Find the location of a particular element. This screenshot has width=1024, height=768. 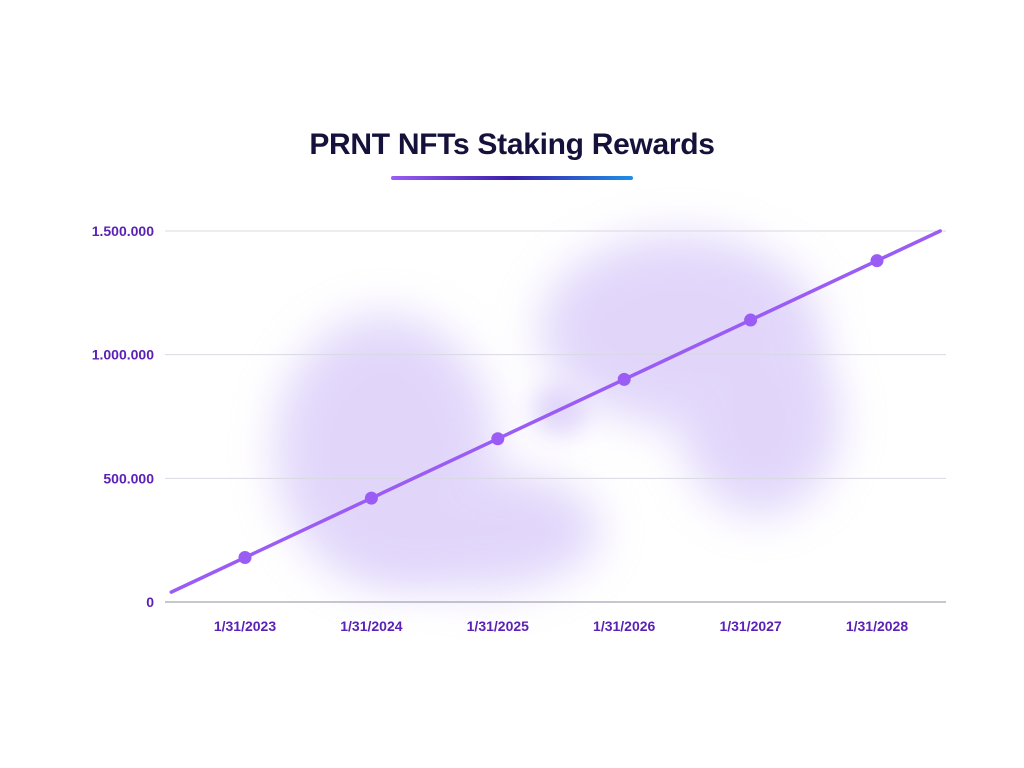

y-tick-labels: 0 500.000 1.000.000 1.500.000 is located at coordinates (123, 416).